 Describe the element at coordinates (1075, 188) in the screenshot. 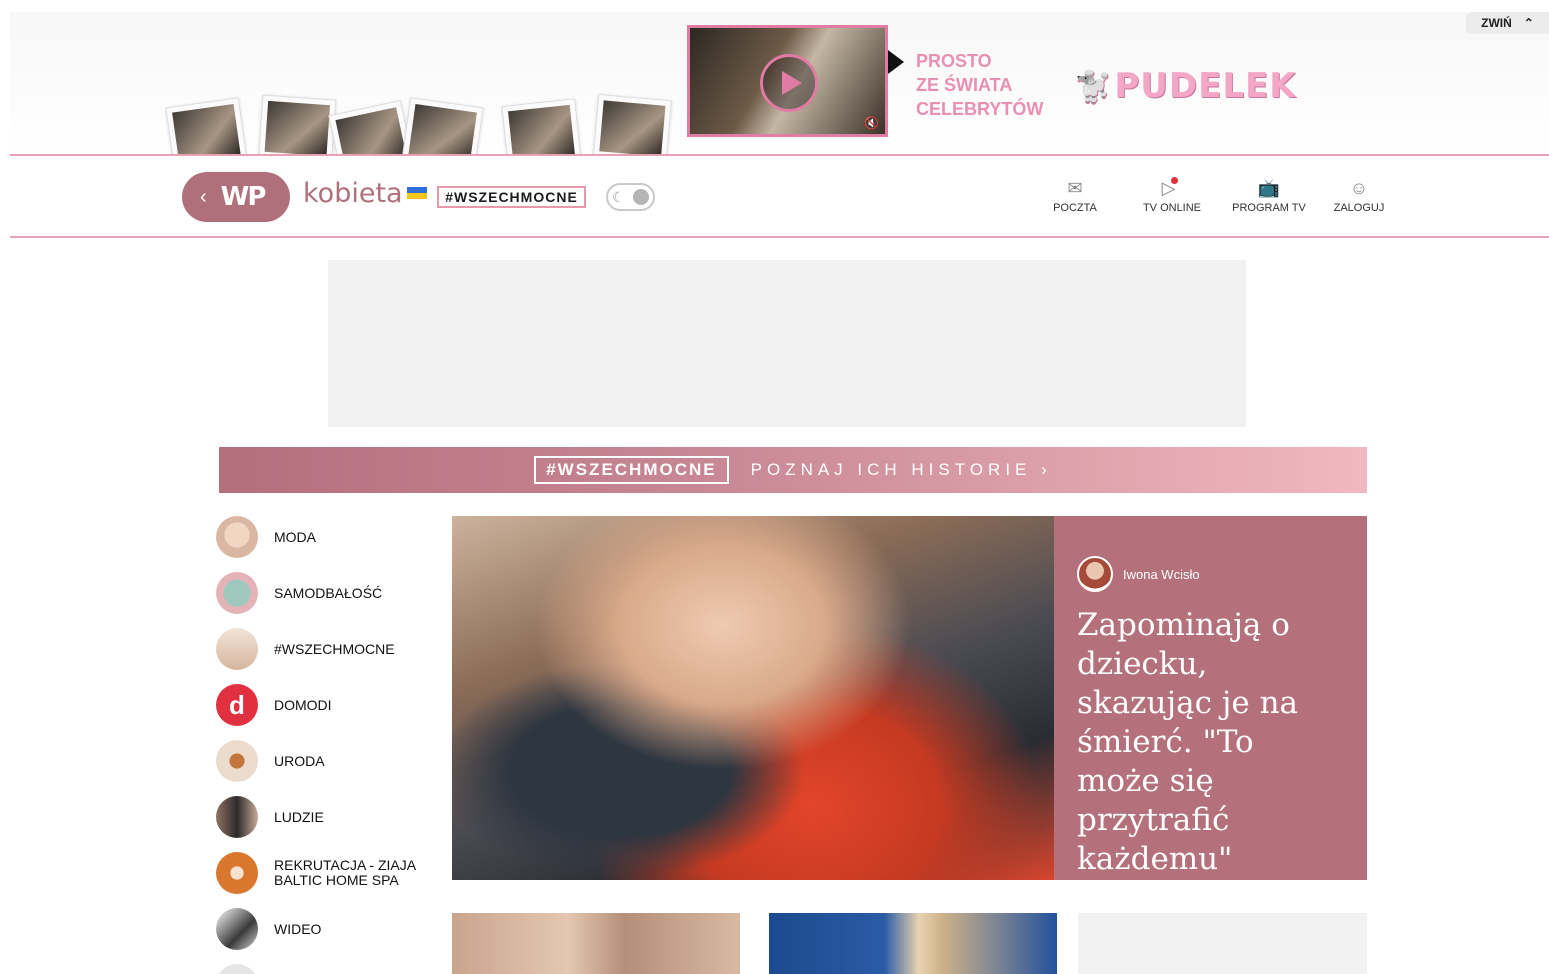

I see `mail-icon: ✉` at that location.